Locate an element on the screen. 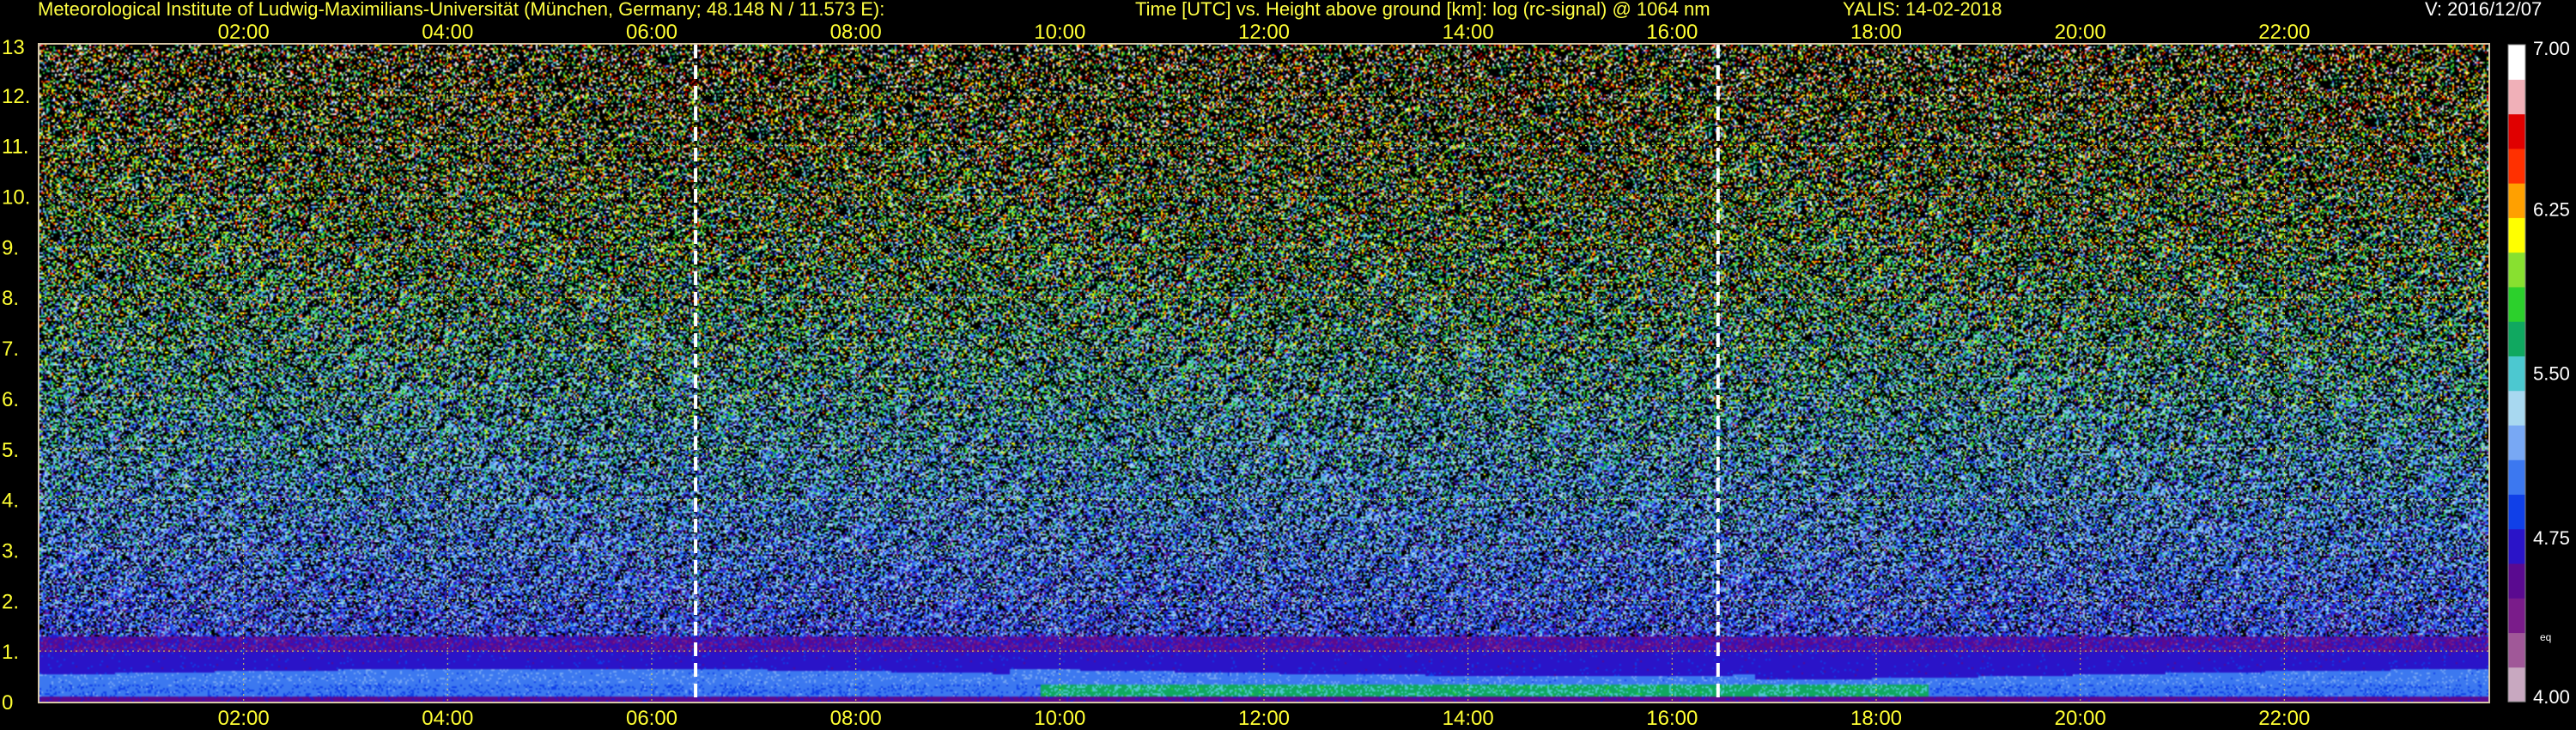  x-tick-label-bottom: 06:00 is located at coordinates (651, 718).